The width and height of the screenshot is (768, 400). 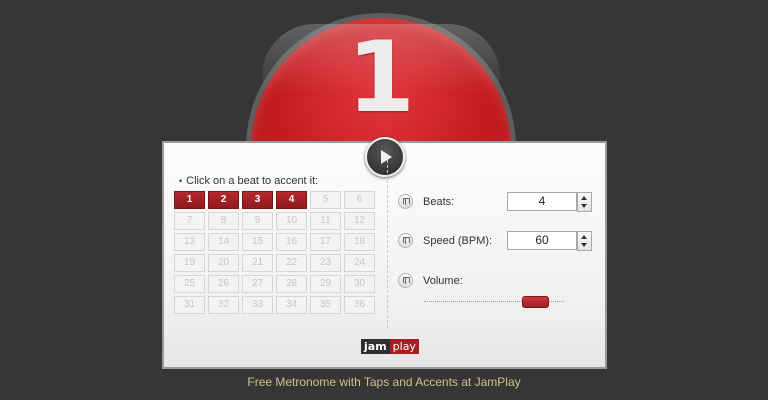 I want to click on beat-cell: 17, so click(x=325, y=242).